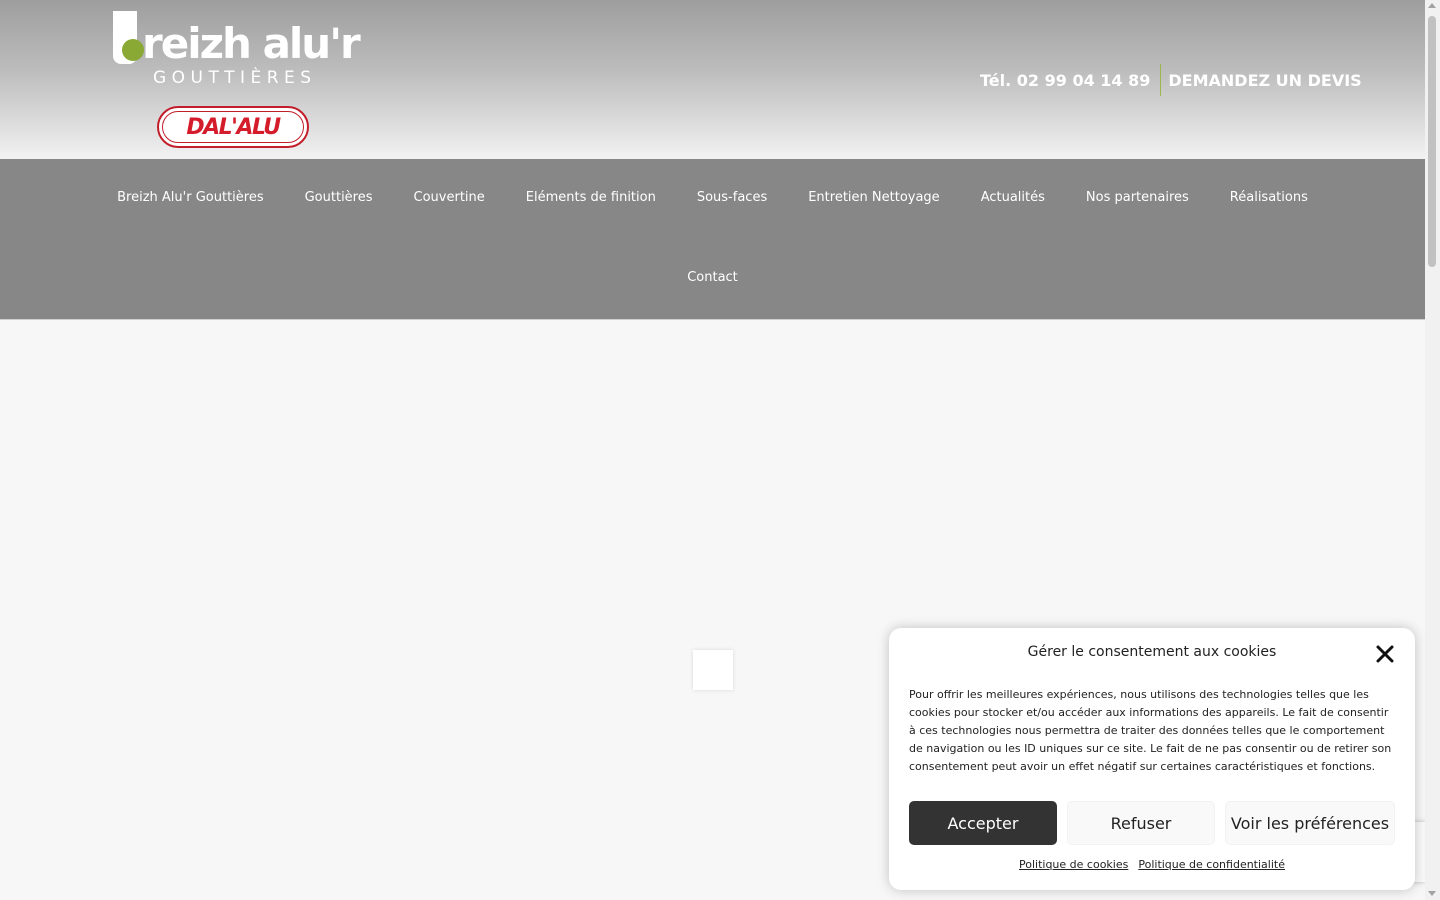 This screenshot has width=1440, height=900. Describe the element at coordinates (1141, 823) in the screenshot. I see `refuse-cookies-button: Refuser` at that location.